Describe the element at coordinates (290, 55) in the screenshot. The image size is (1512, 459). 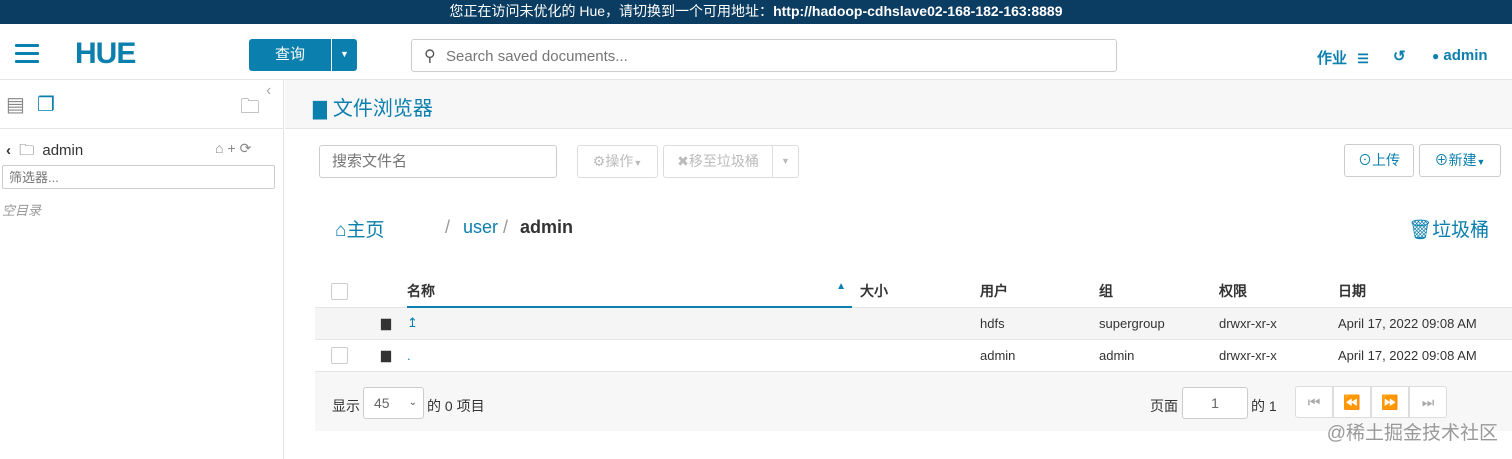
I see `query-button: 查询` at that location.